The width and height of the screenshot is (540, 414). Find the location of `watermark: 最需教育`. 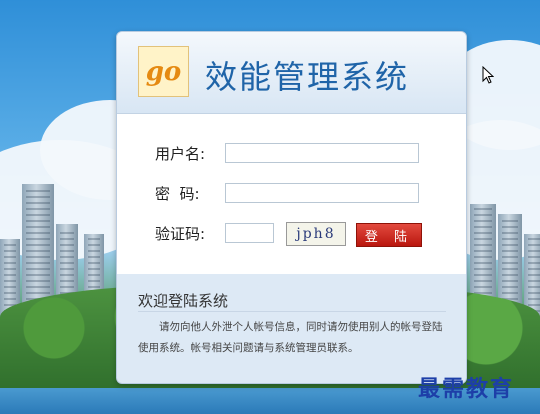

watermark: 最需教育 is located at coordinates (466, 389).